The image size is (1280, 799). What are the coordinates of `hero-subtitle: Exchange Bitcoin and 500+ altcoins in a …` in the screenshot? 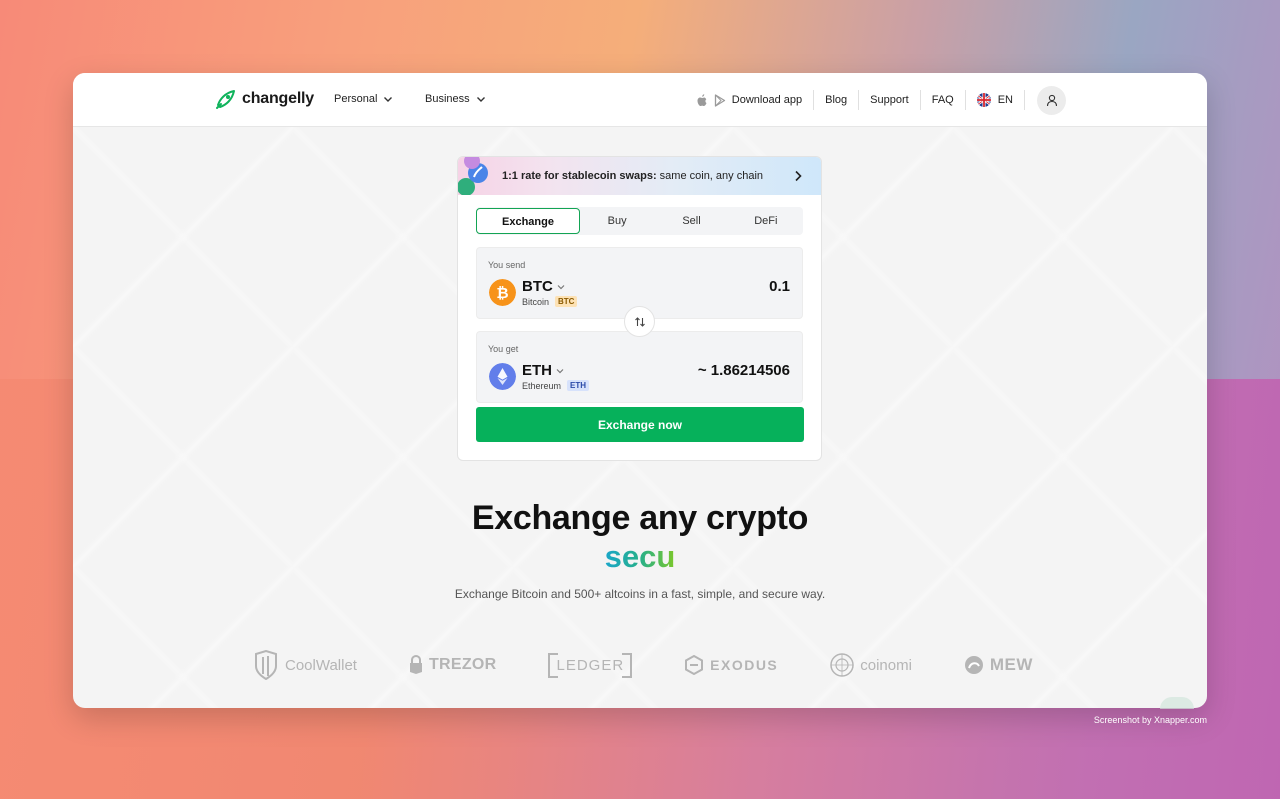 It's located at (640, 594).